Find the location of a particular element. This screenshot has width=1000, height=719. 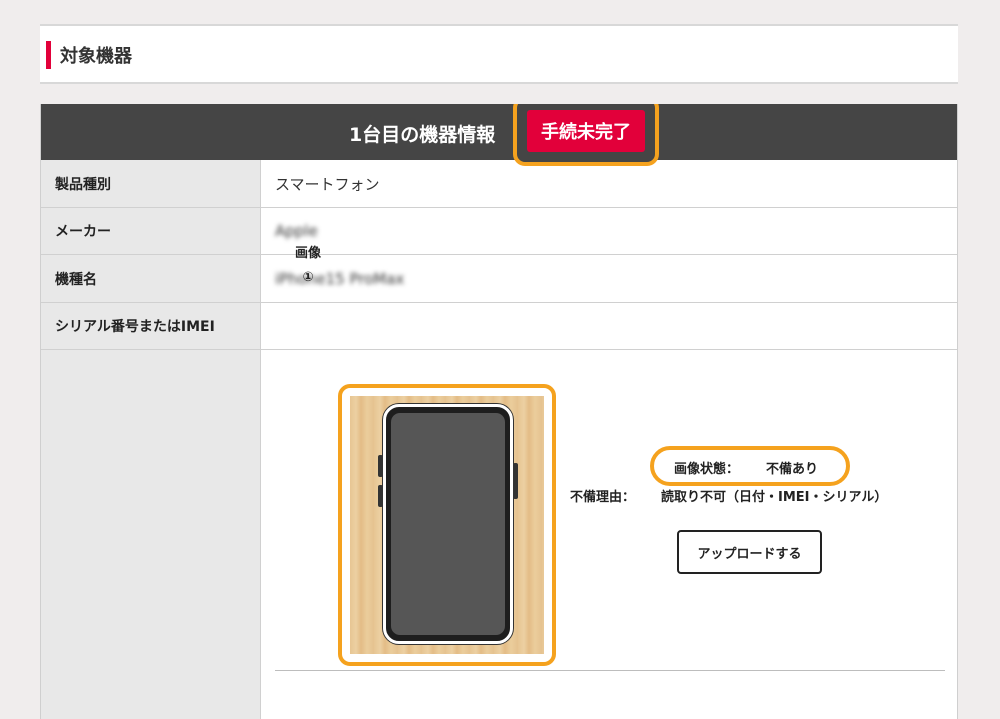

image-state-label: 画像状態： is located at coordinates (707, 469).